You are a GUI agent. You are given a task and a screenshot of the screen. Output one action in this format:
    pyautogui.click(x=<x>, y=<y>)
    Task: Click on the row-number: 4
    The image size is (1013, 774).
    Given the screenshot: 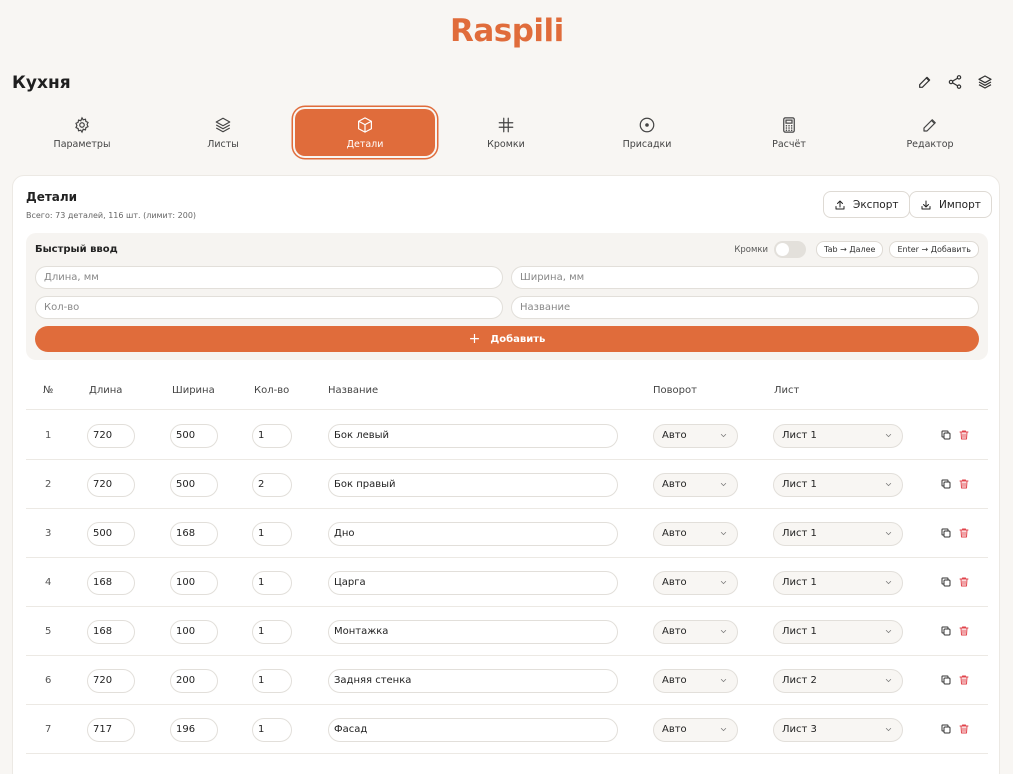 What is the action you would take?
    pyautogui.click(x=48, y=582)
    